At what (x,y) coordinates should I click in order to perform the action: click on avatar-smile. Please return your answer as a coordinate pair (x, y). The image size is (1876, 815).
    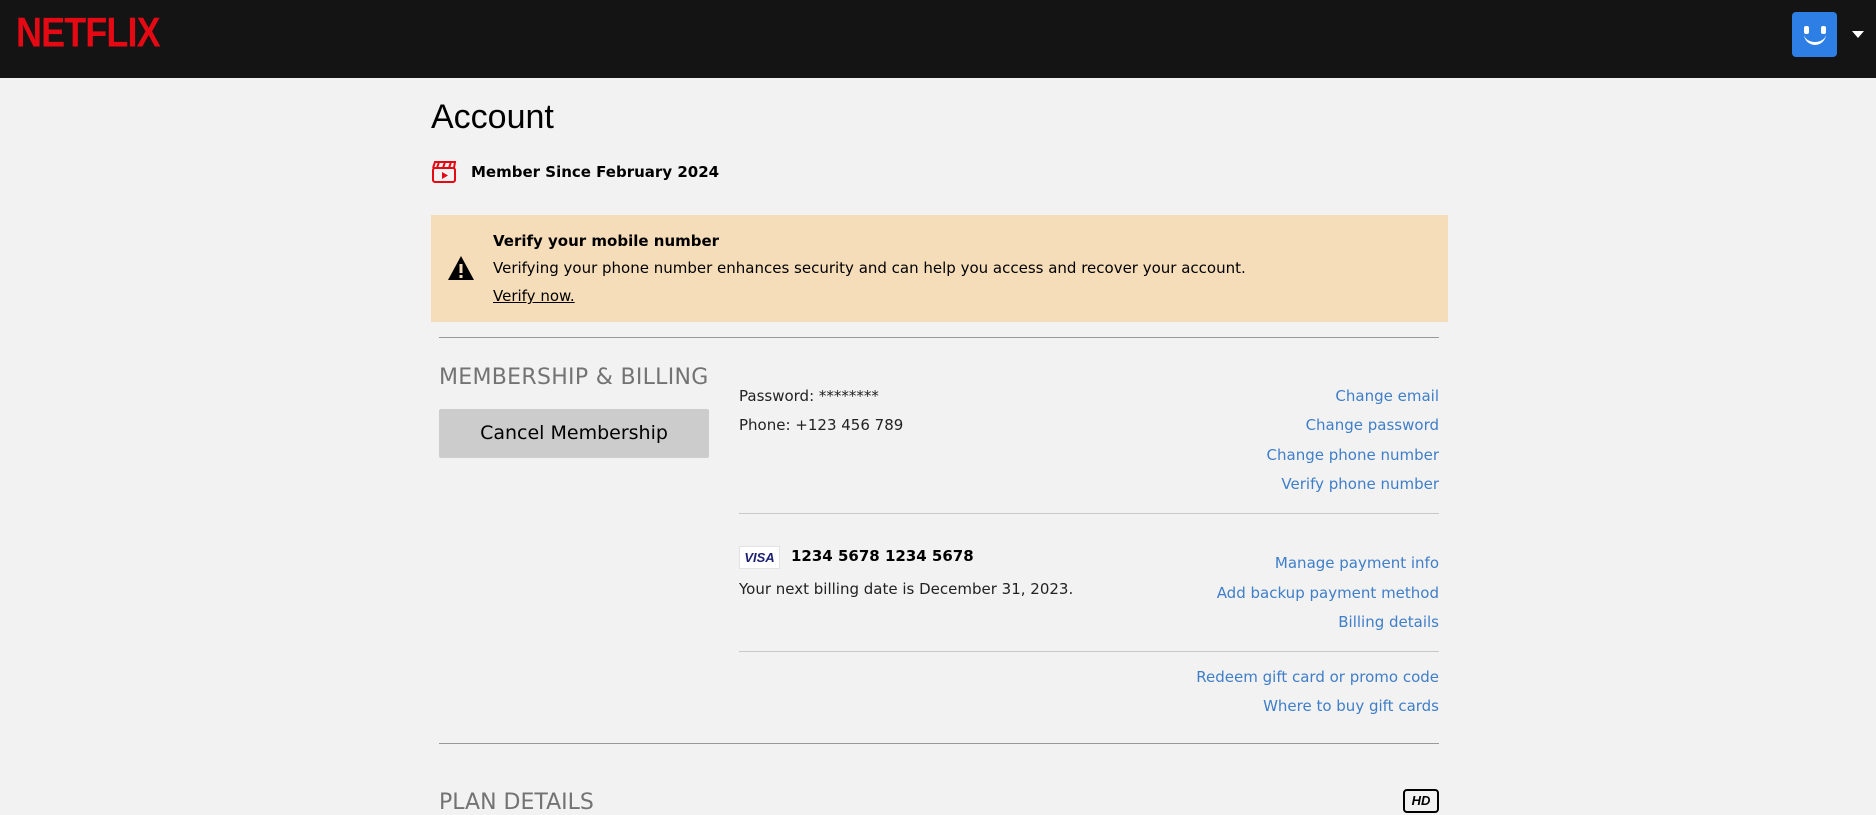
    Looking at the image, I should click on (1815, 38).